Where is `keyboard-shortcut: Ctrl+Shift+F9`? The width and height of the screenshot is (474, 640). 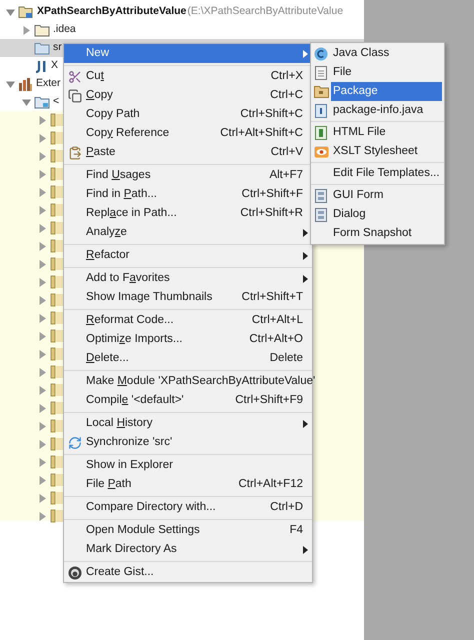 keyboard-shortcut: Ctrl+Shift+F9 is located at coordinates (269, 400).